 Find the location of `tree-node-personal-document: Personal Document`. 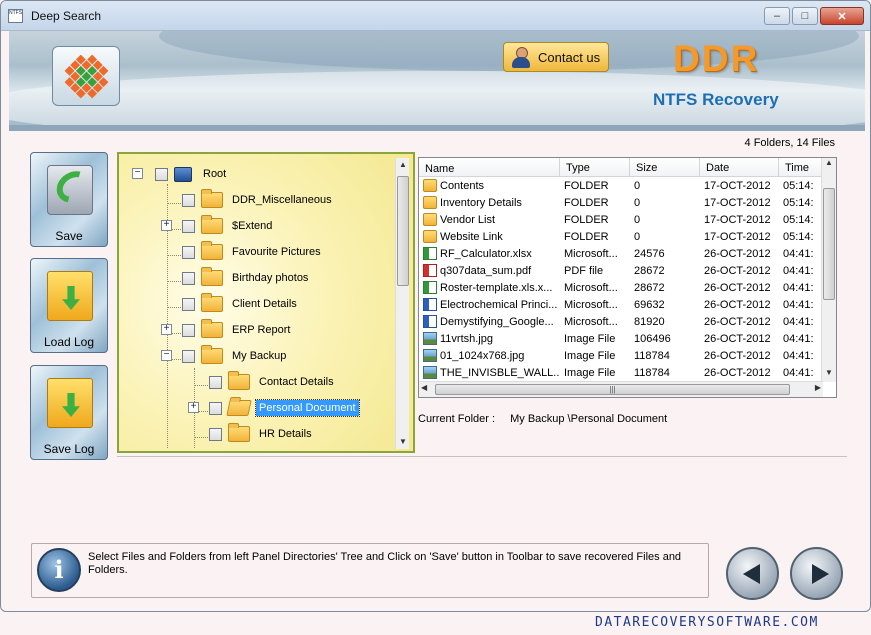

tree-node-personal-document: Personal Document is located at coordinates (284, 408).